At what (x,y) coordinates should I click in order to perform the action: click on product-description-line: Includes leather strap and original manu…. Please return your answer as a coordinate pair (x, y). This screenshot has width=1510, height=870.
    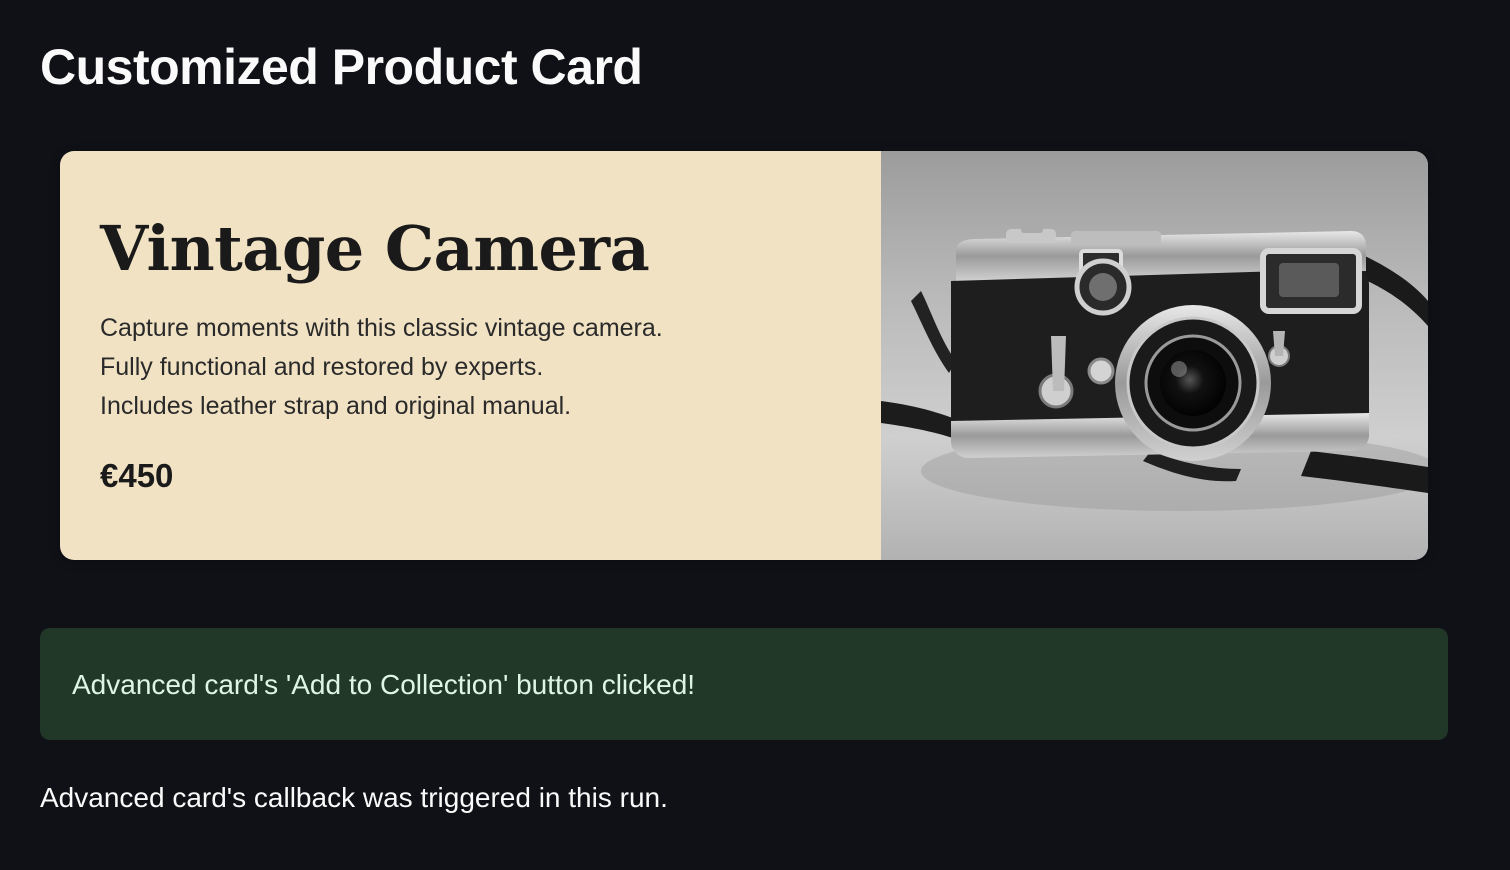
    Looking at the image, I should click on (336, 406).